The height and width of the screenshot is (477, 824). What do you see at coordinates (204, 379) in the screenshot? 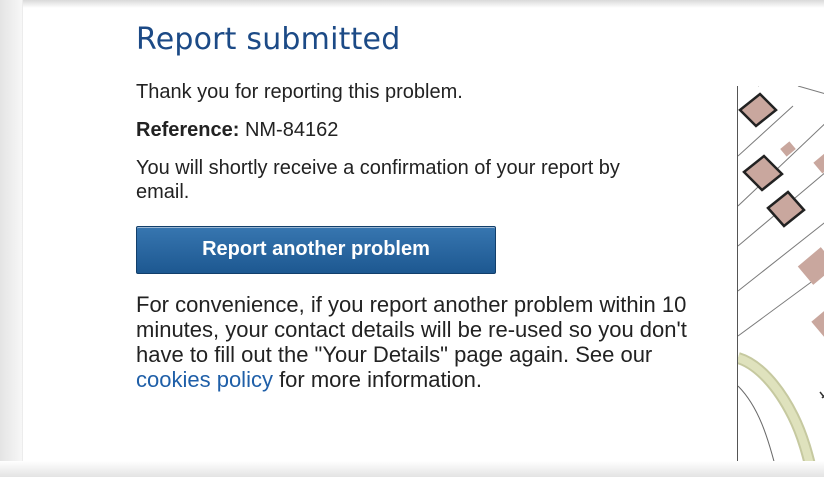
I see `cookies-policy-link: cookies policy` at bounding box center [204, 379].